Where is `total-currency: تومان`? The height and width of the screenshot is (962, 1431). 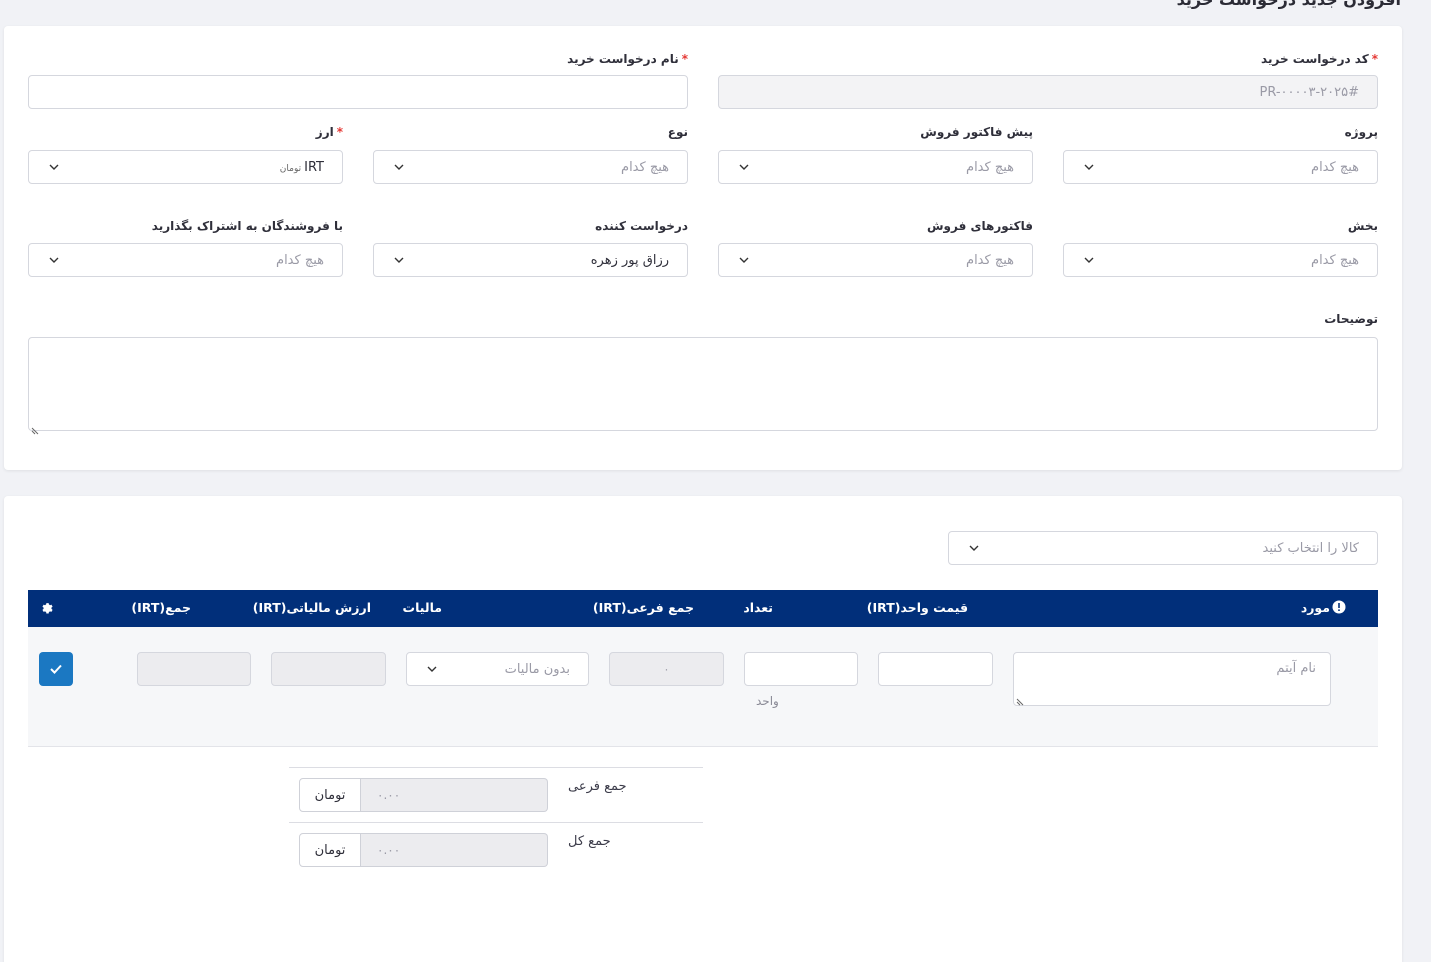
total-currency: تومان is located at coordinates (330, 850).